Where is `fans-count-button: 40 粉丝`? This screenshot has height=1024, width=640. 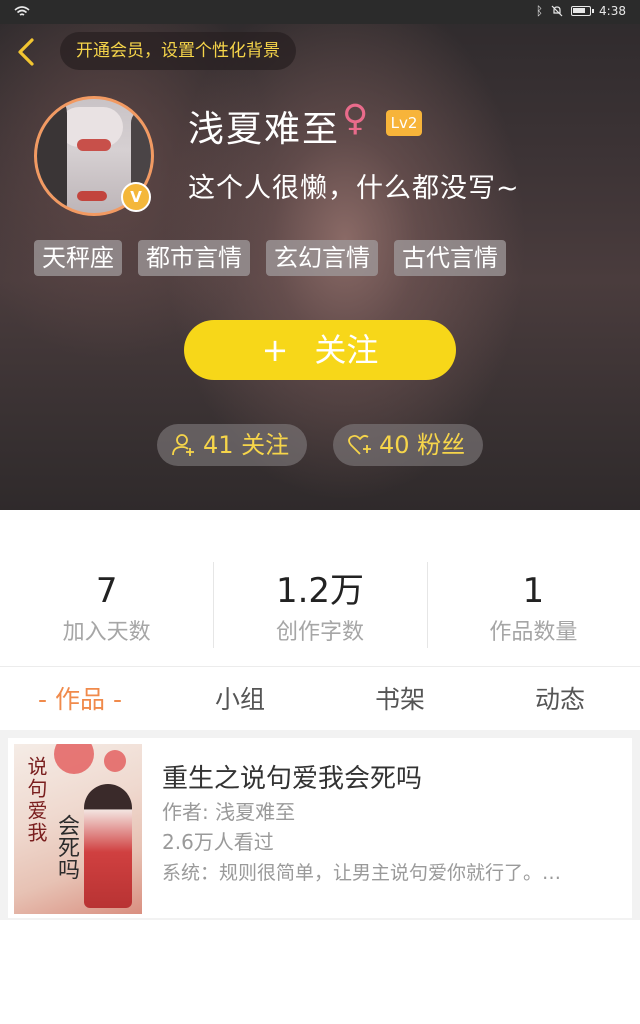 fans-count-button: 40 粉丝 is located at coordinates (408, 445).